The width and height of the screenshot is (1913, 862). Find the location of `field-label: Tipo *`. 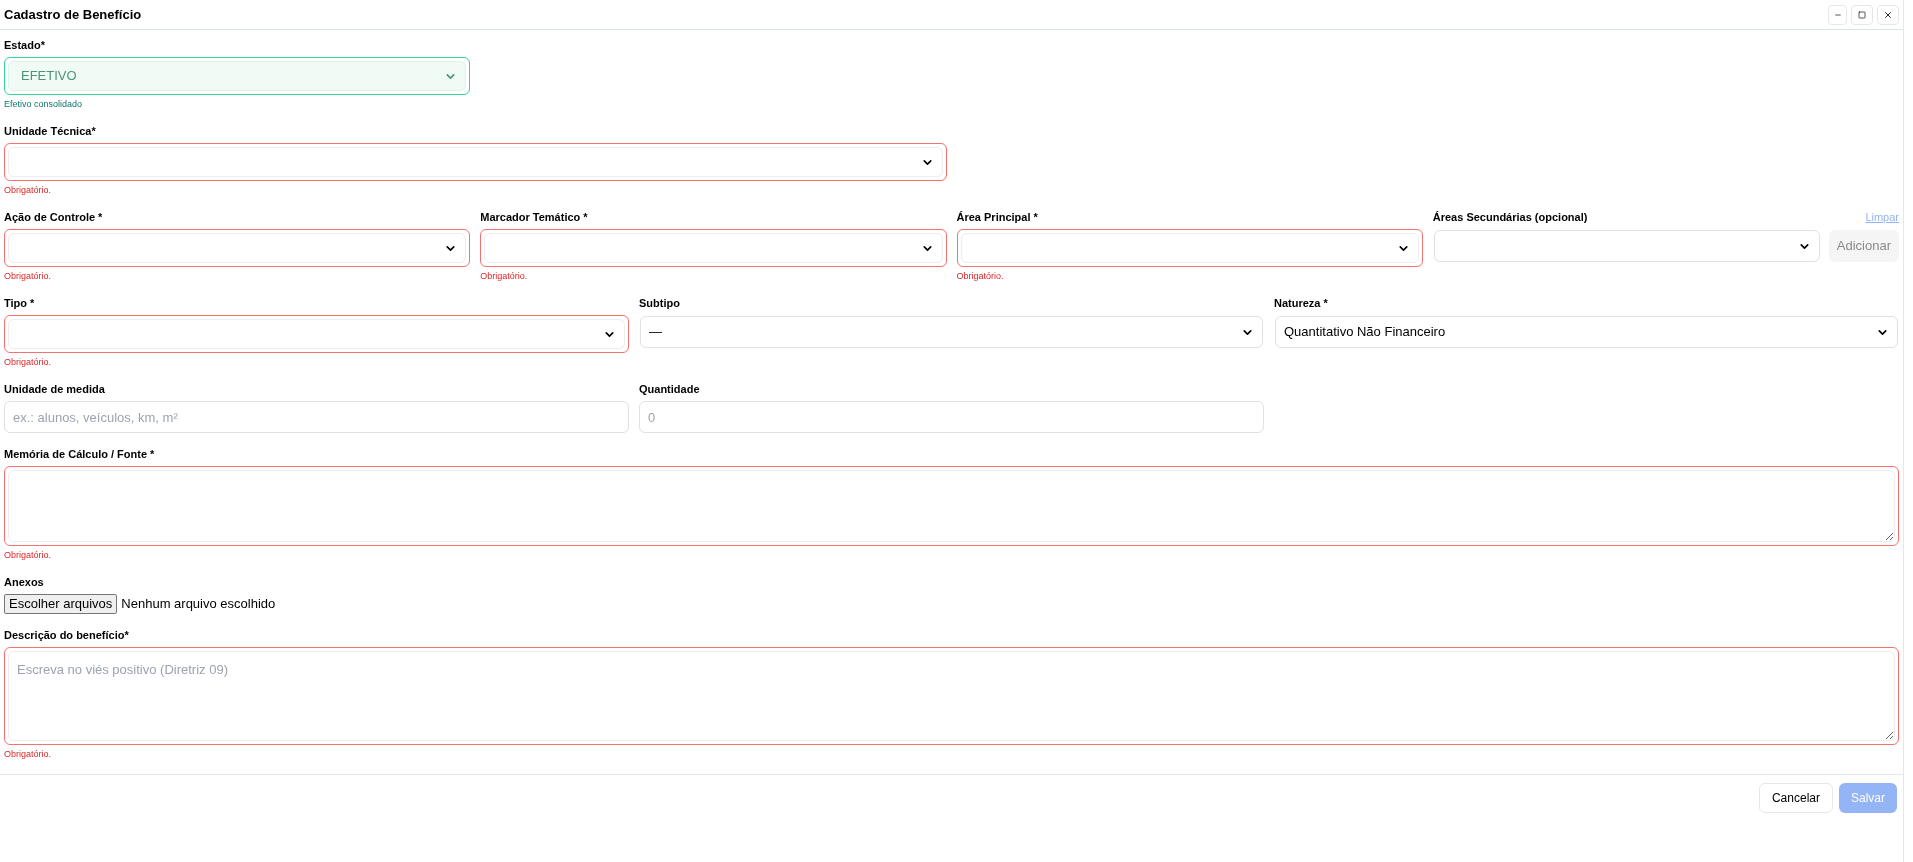

field-label: Tipo * is located at coordinates (19, 303).